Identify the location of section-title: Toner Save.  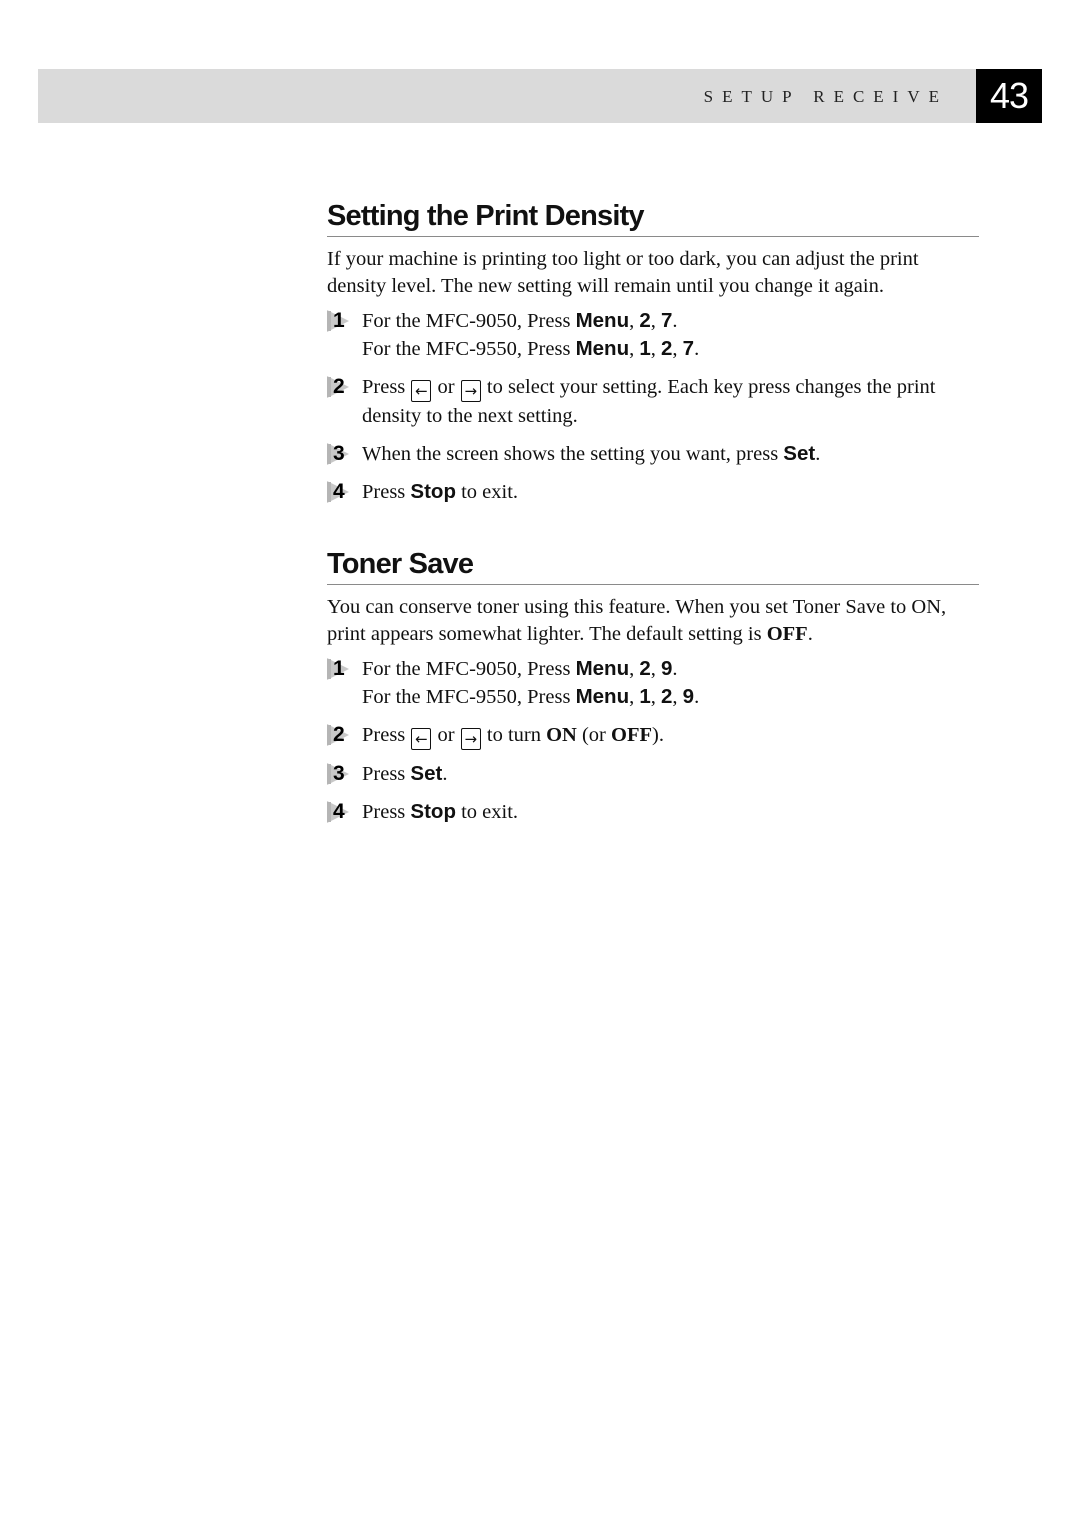
(653, 565).